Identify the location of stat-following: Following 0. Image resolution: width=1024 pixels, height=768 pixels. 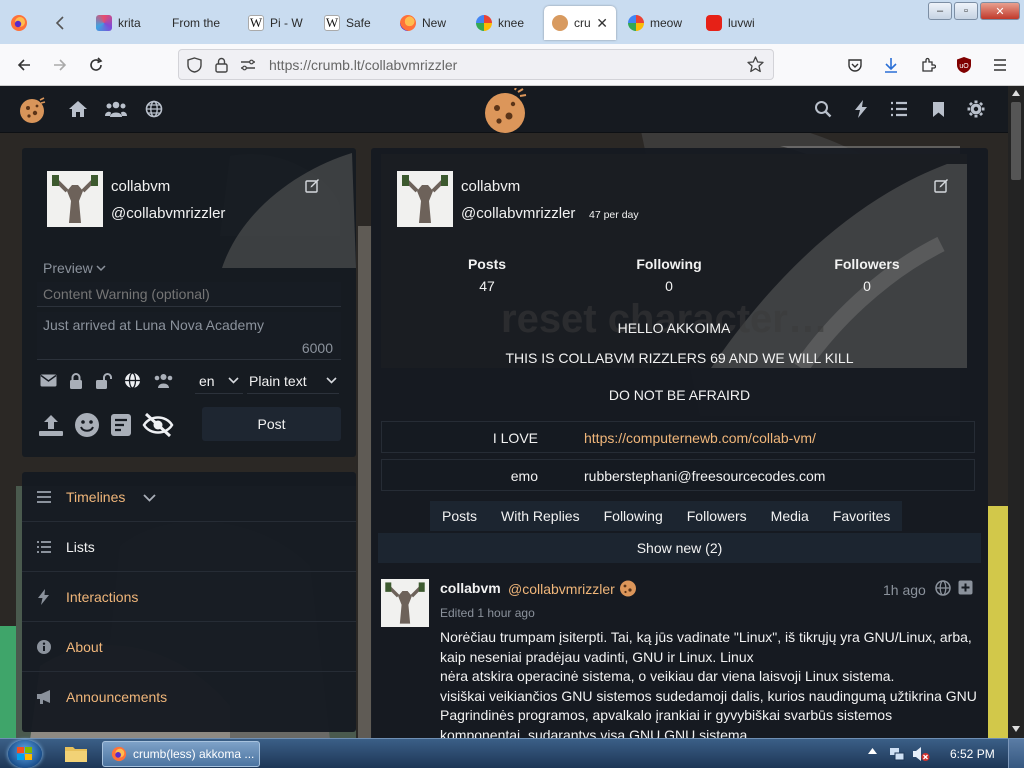
(669, 275).